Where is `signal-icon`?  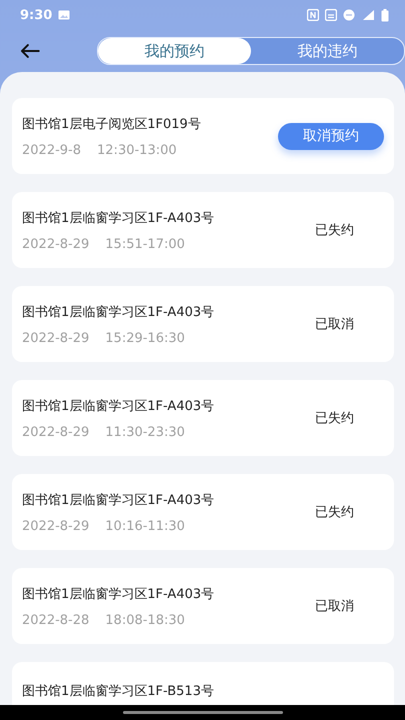
signal-icon is located at coordinates (368, 15).